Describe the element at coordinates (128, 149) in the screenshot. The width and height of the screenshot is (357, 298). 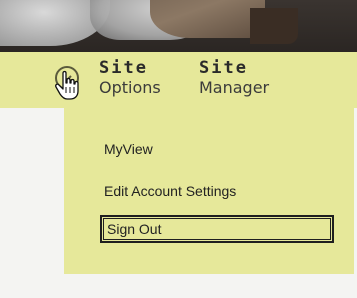
I see `menu-item-myview: MyView` at that location.